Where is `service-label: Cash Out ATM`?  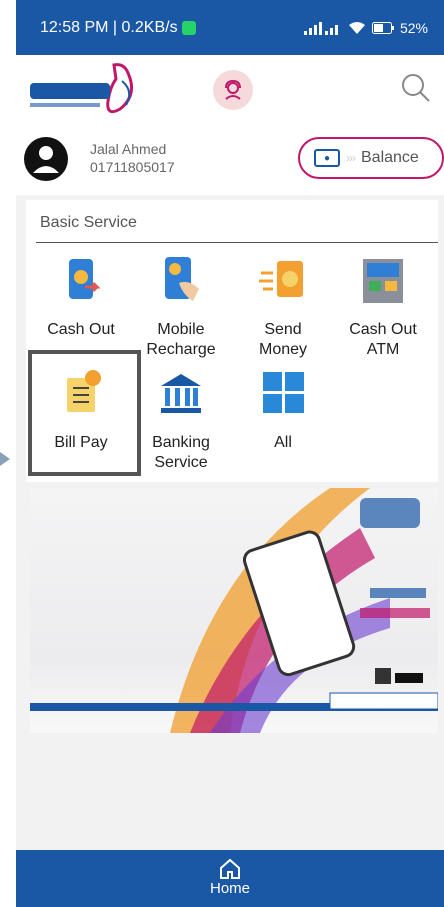 service-label: Cash Out ATM is located at coordinates (383, 339).